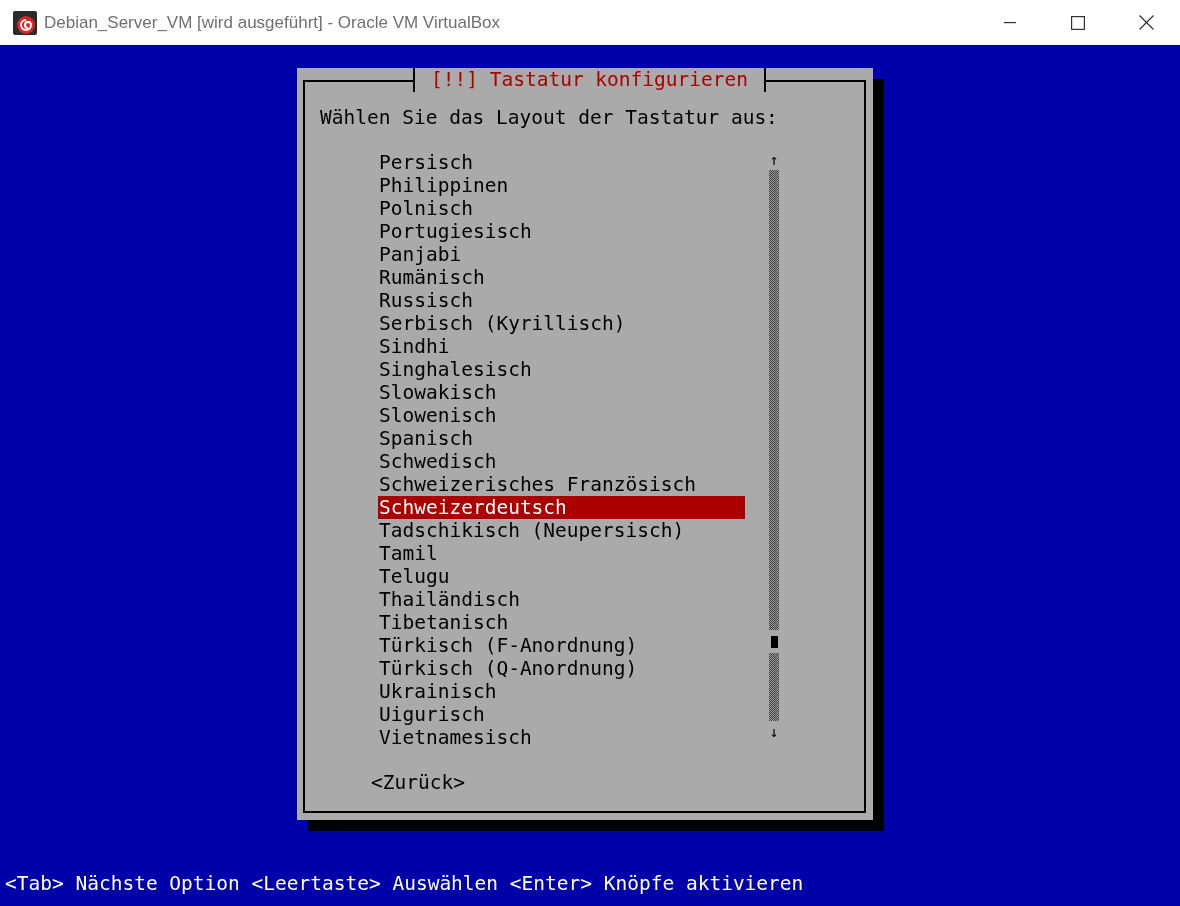 This screenshot has height=906, width=1180. What do you see at coordinates (561, 438) in the screenshot?
I see `list-item: Spanisch` at bounding box center [561, 438].